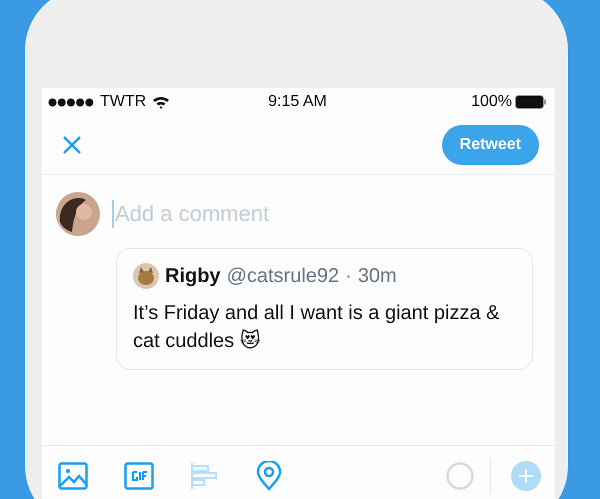 This screenshot has width=600, height=499. What do you see at coordinates (283, 276) in the screenshot?
I see `author-handle: @catsrule92` at bounding box center [283, 276].